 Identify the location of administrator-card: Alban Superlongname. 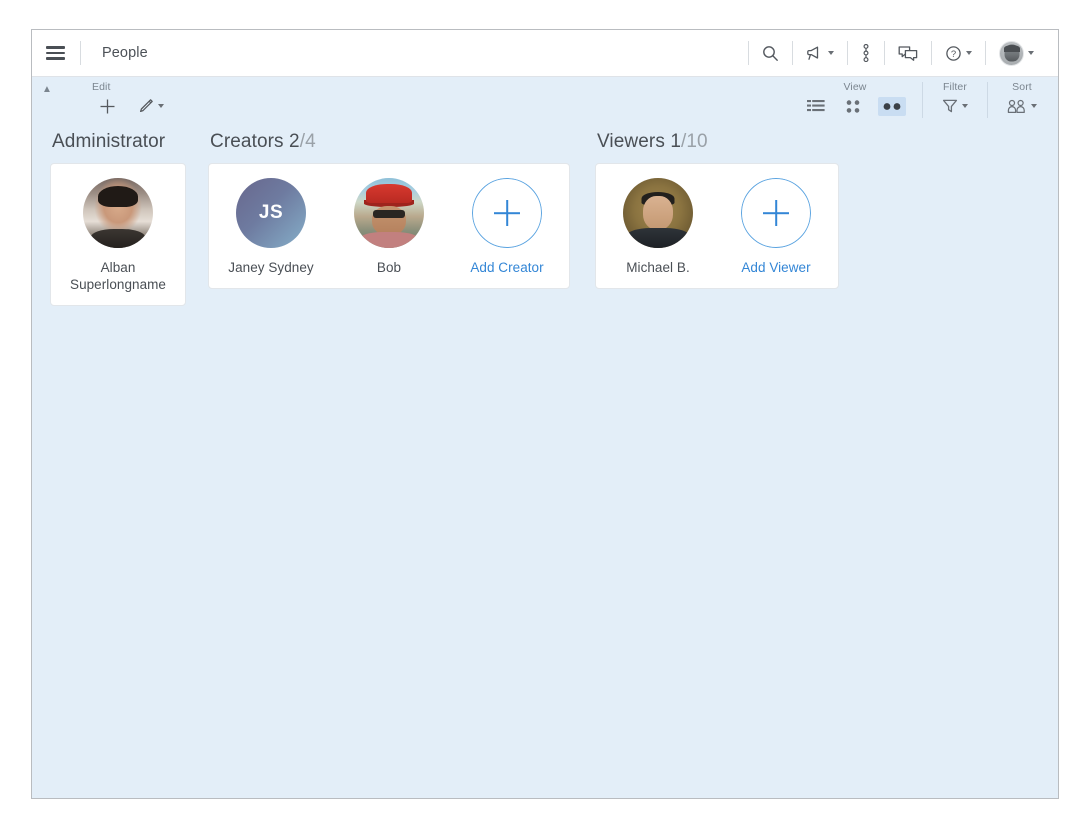
(118, 234).